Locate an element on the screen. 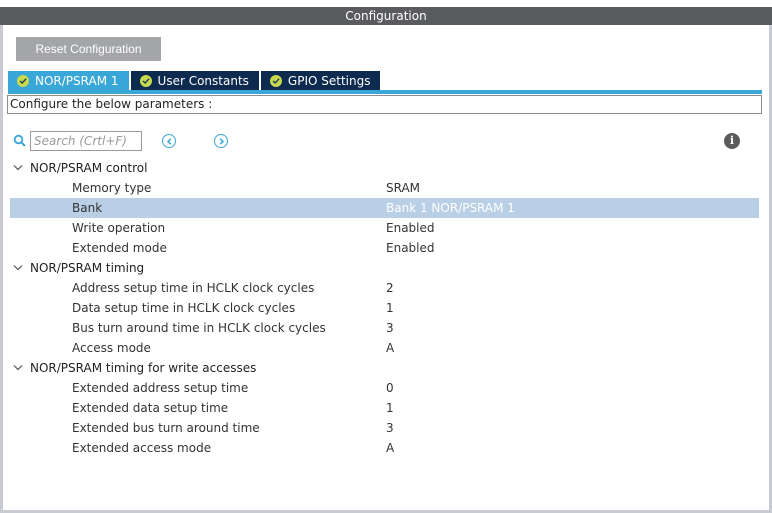 The height and width of the screenshot is (513, 772). chevron-right-icon is located at coordinates (221, 141).